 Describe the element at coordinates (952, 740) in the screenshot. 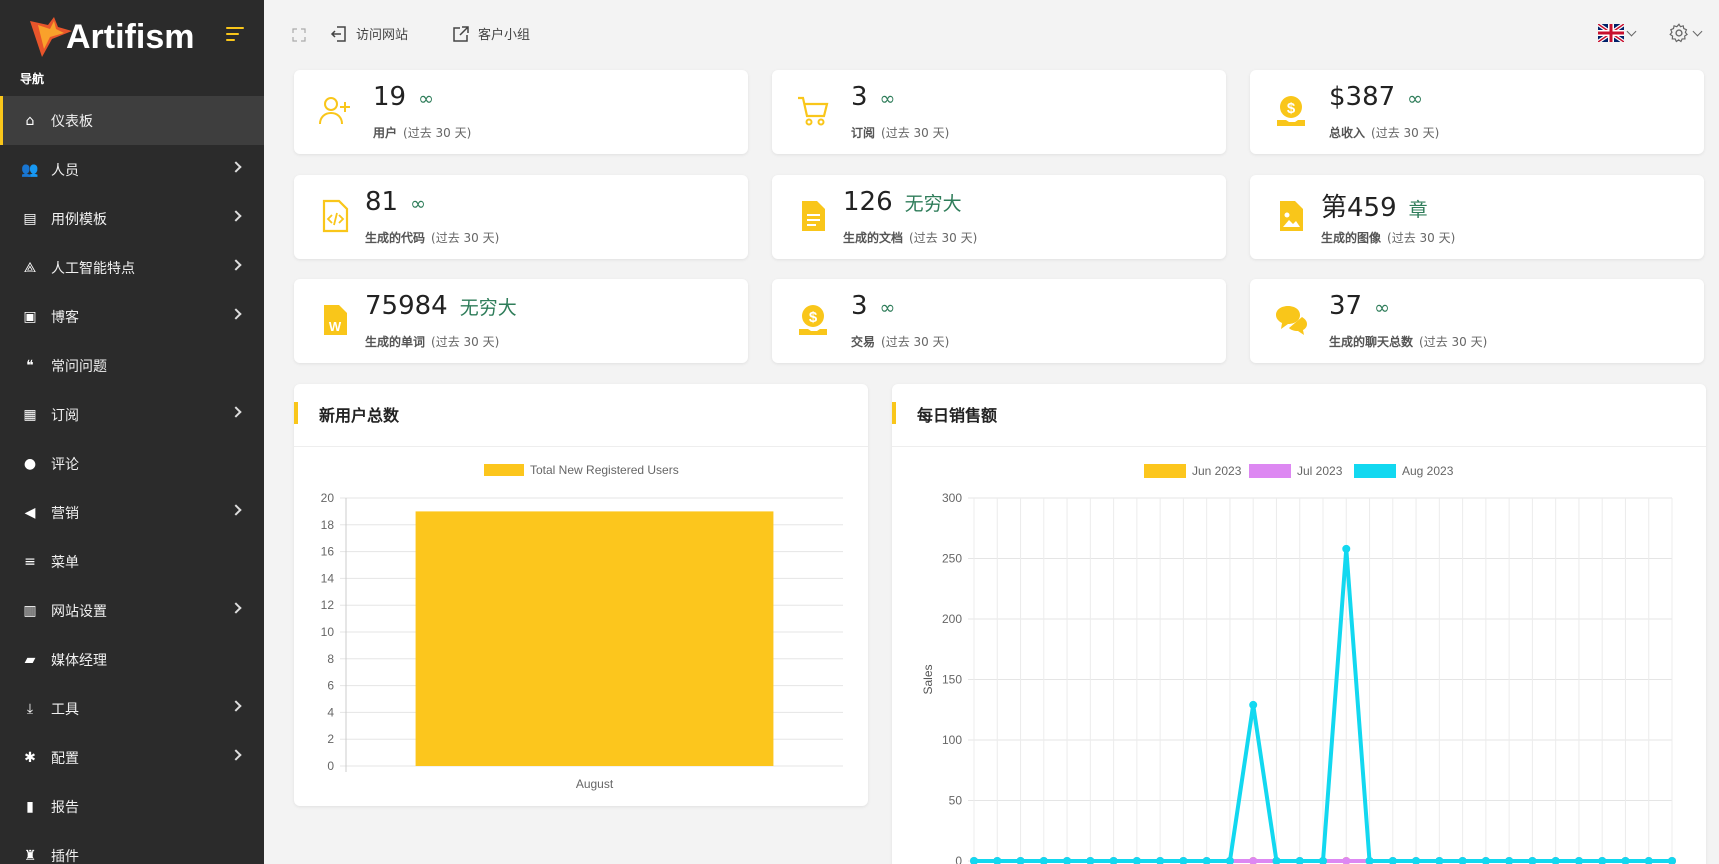

I see `y-tick-label: 100` at that location.